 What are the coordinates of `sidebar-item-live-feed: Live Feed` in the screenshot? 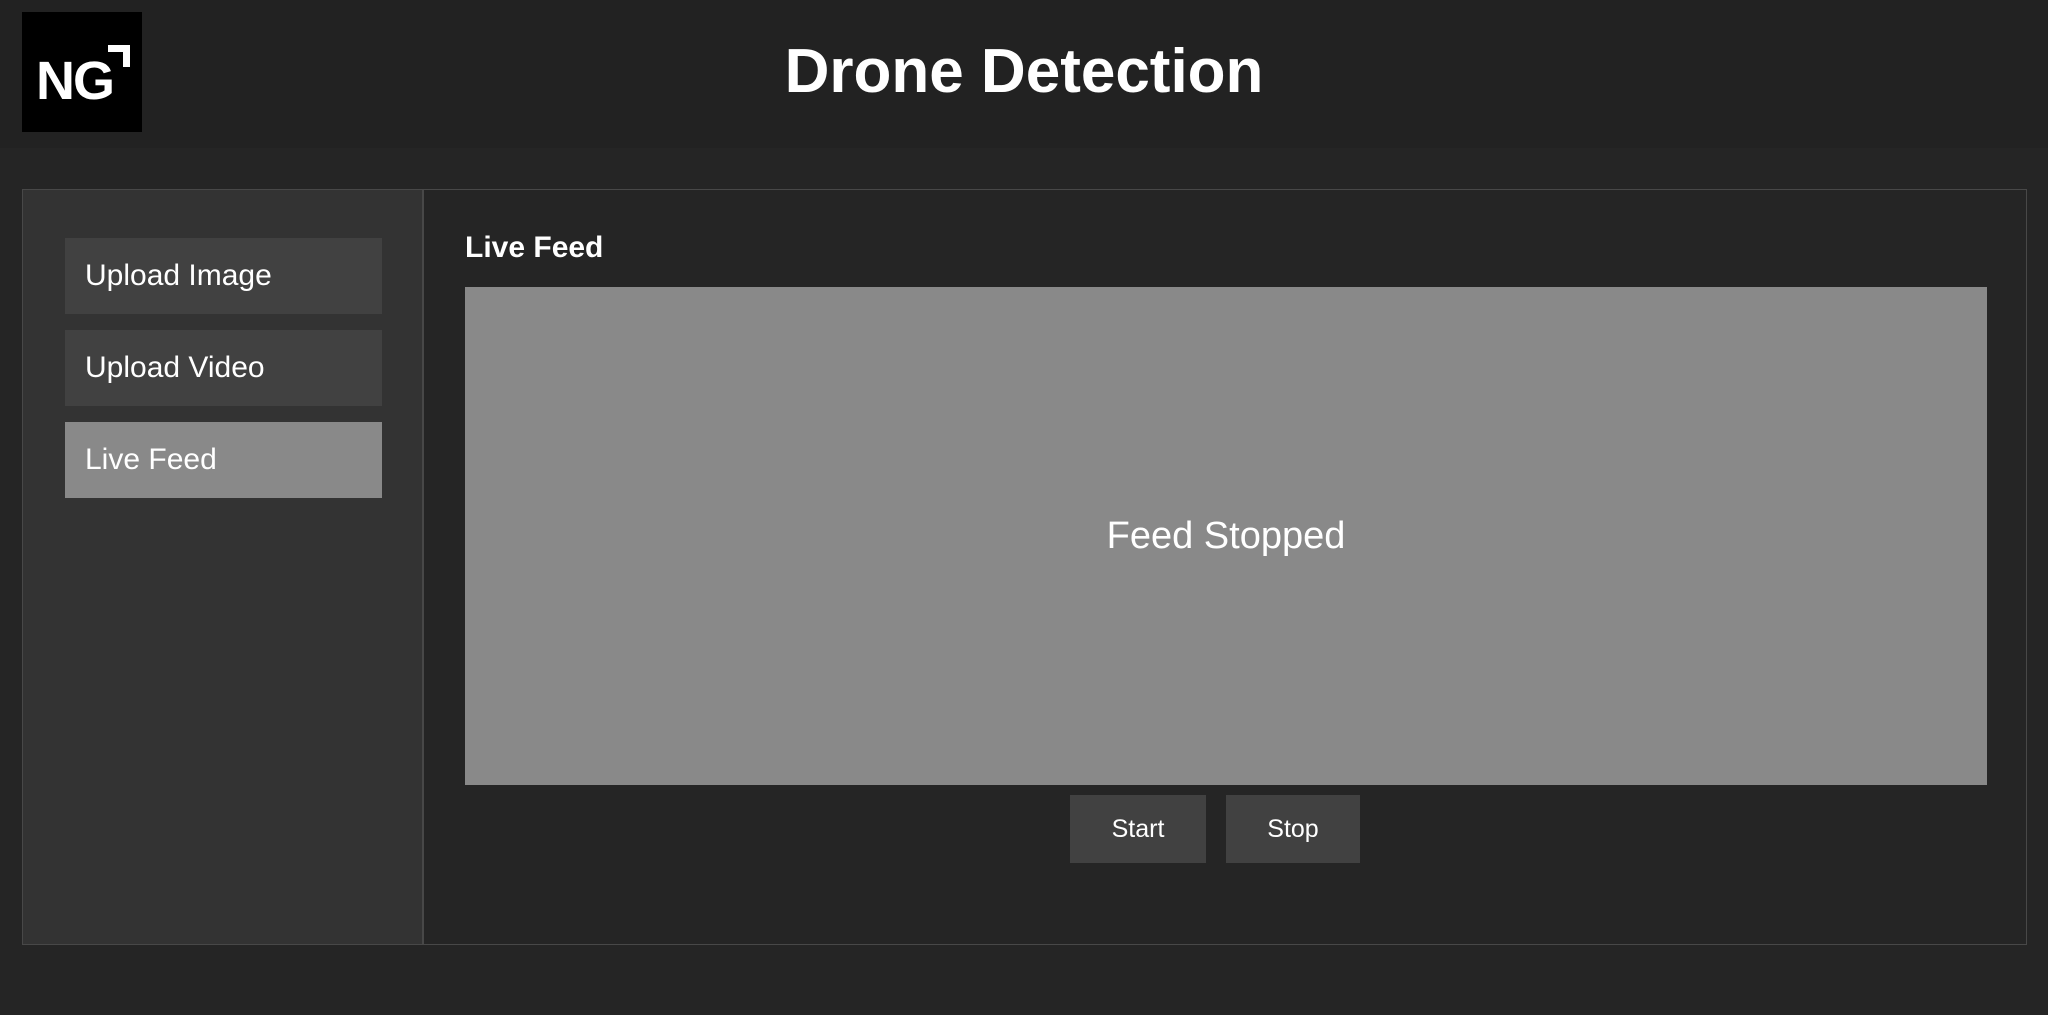 It's located at (223, 460).